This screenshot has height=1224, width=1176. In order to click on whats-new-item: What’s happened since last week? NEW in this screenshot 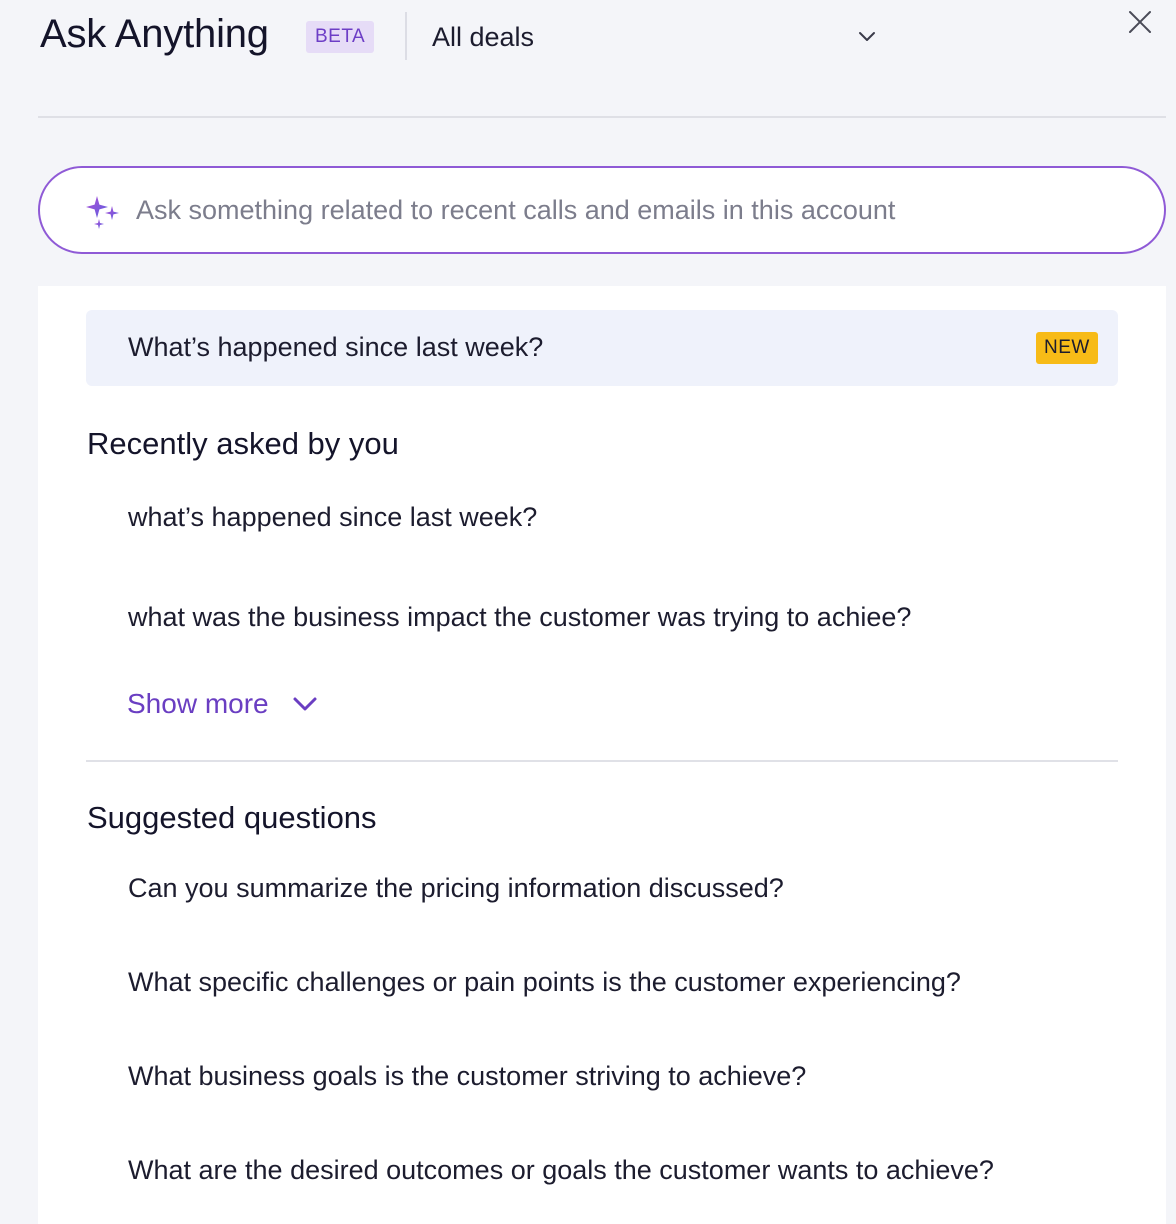, I will do `click(602, 348)`.